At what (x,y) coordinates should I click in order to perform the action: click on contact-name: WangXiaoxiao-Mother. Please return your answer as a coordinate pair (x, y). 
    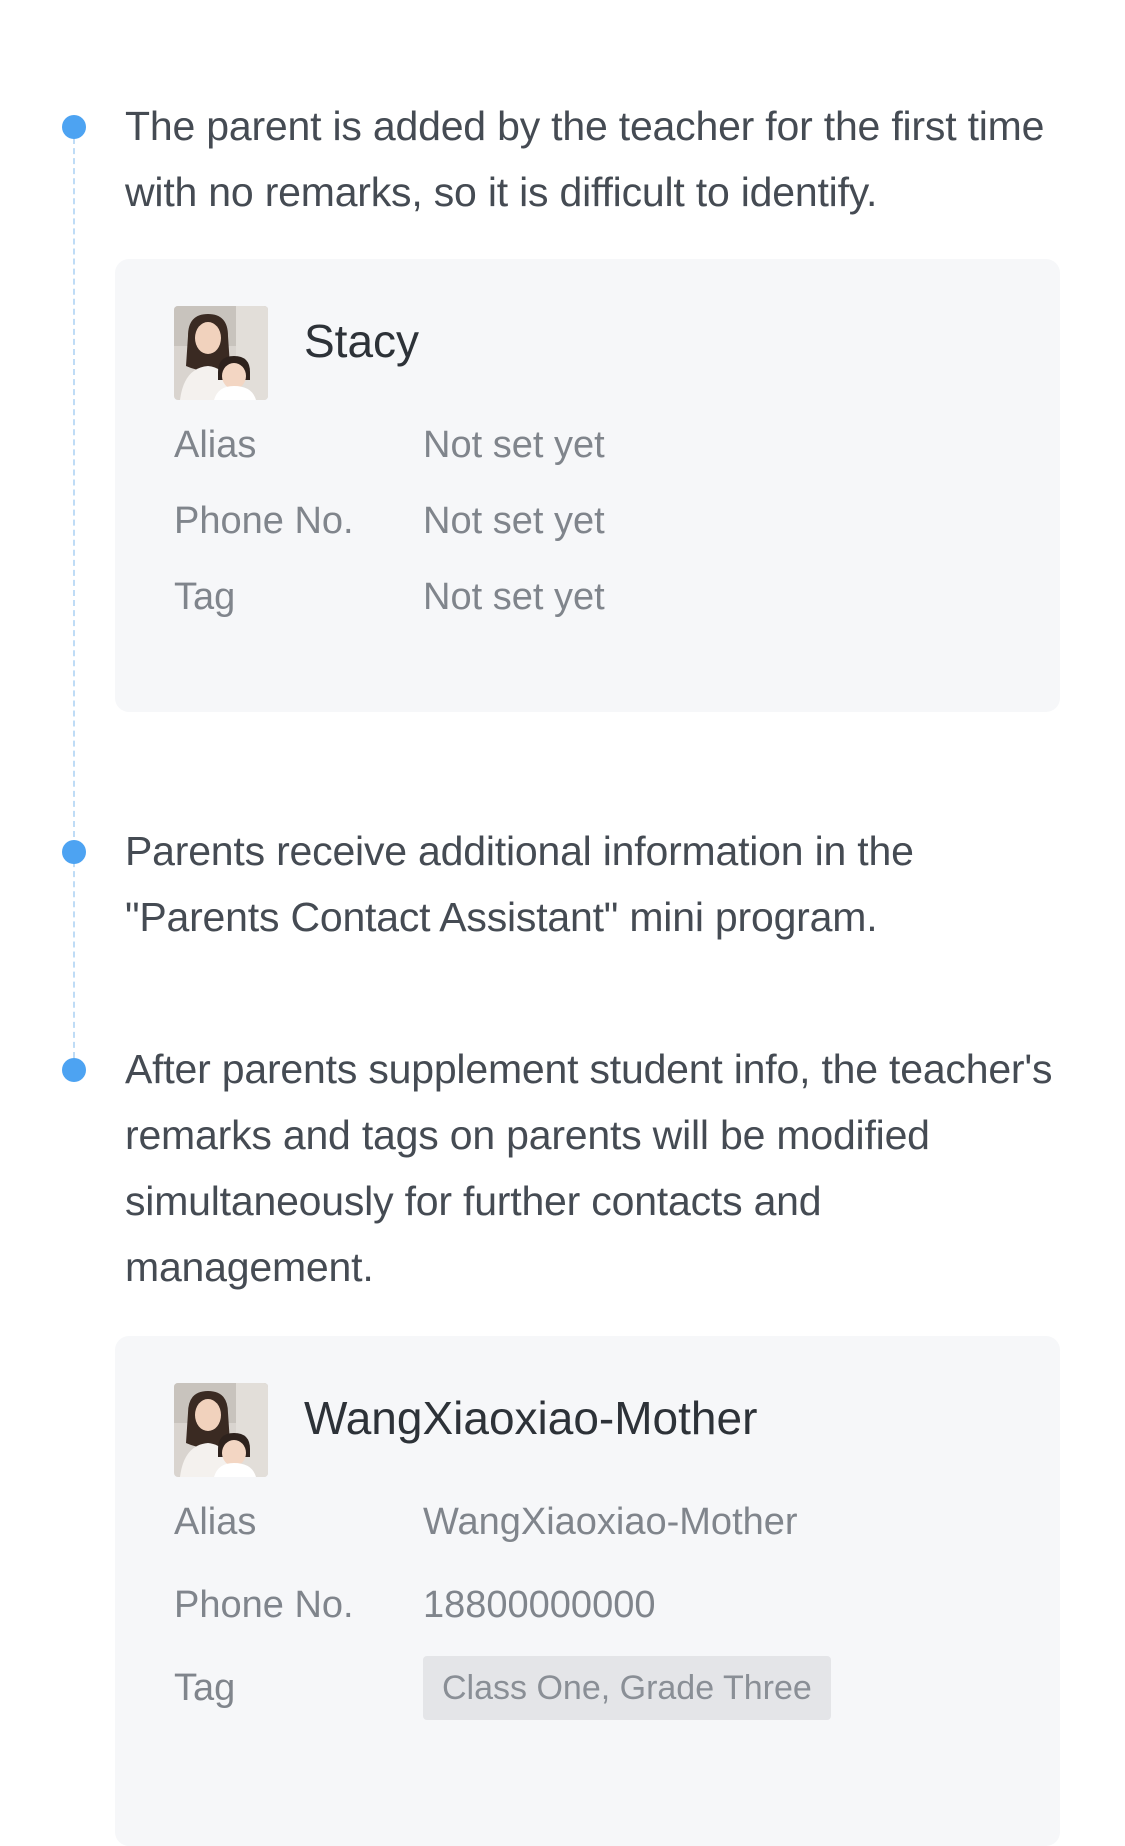
    Looking at the image, I should click on (531, 1418).